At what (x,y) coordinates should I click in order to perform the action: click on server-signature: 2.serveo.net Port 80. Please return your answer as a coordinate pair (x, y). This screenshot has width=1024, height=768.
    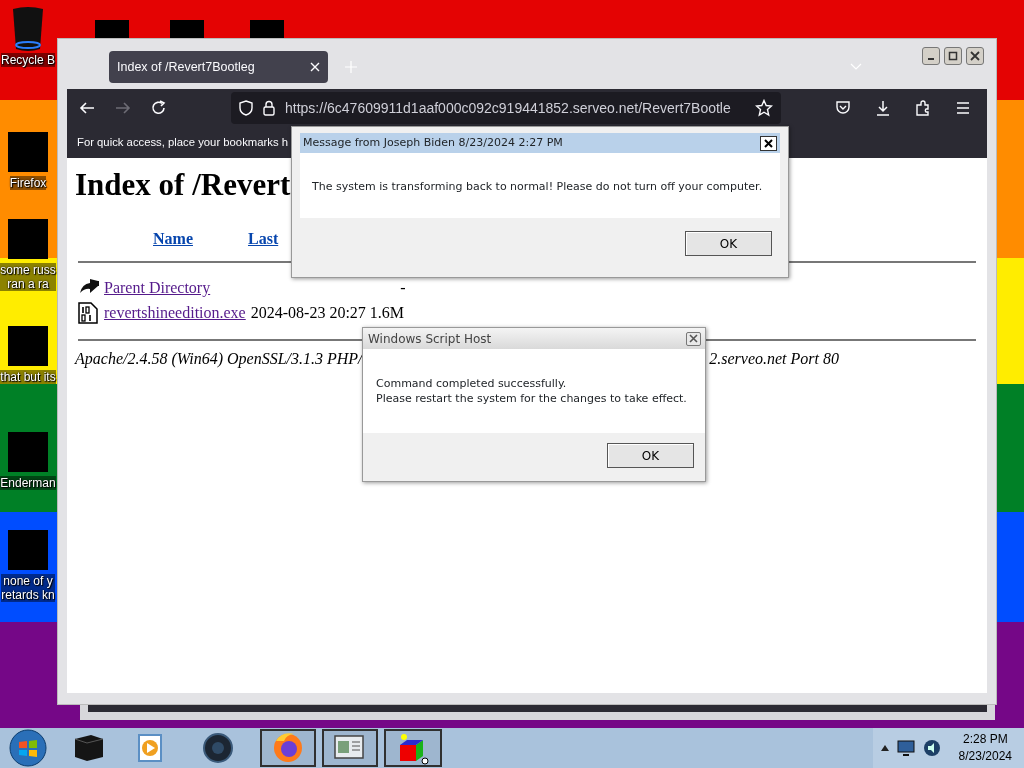
    Looking at the image, I should click on (774, 359).